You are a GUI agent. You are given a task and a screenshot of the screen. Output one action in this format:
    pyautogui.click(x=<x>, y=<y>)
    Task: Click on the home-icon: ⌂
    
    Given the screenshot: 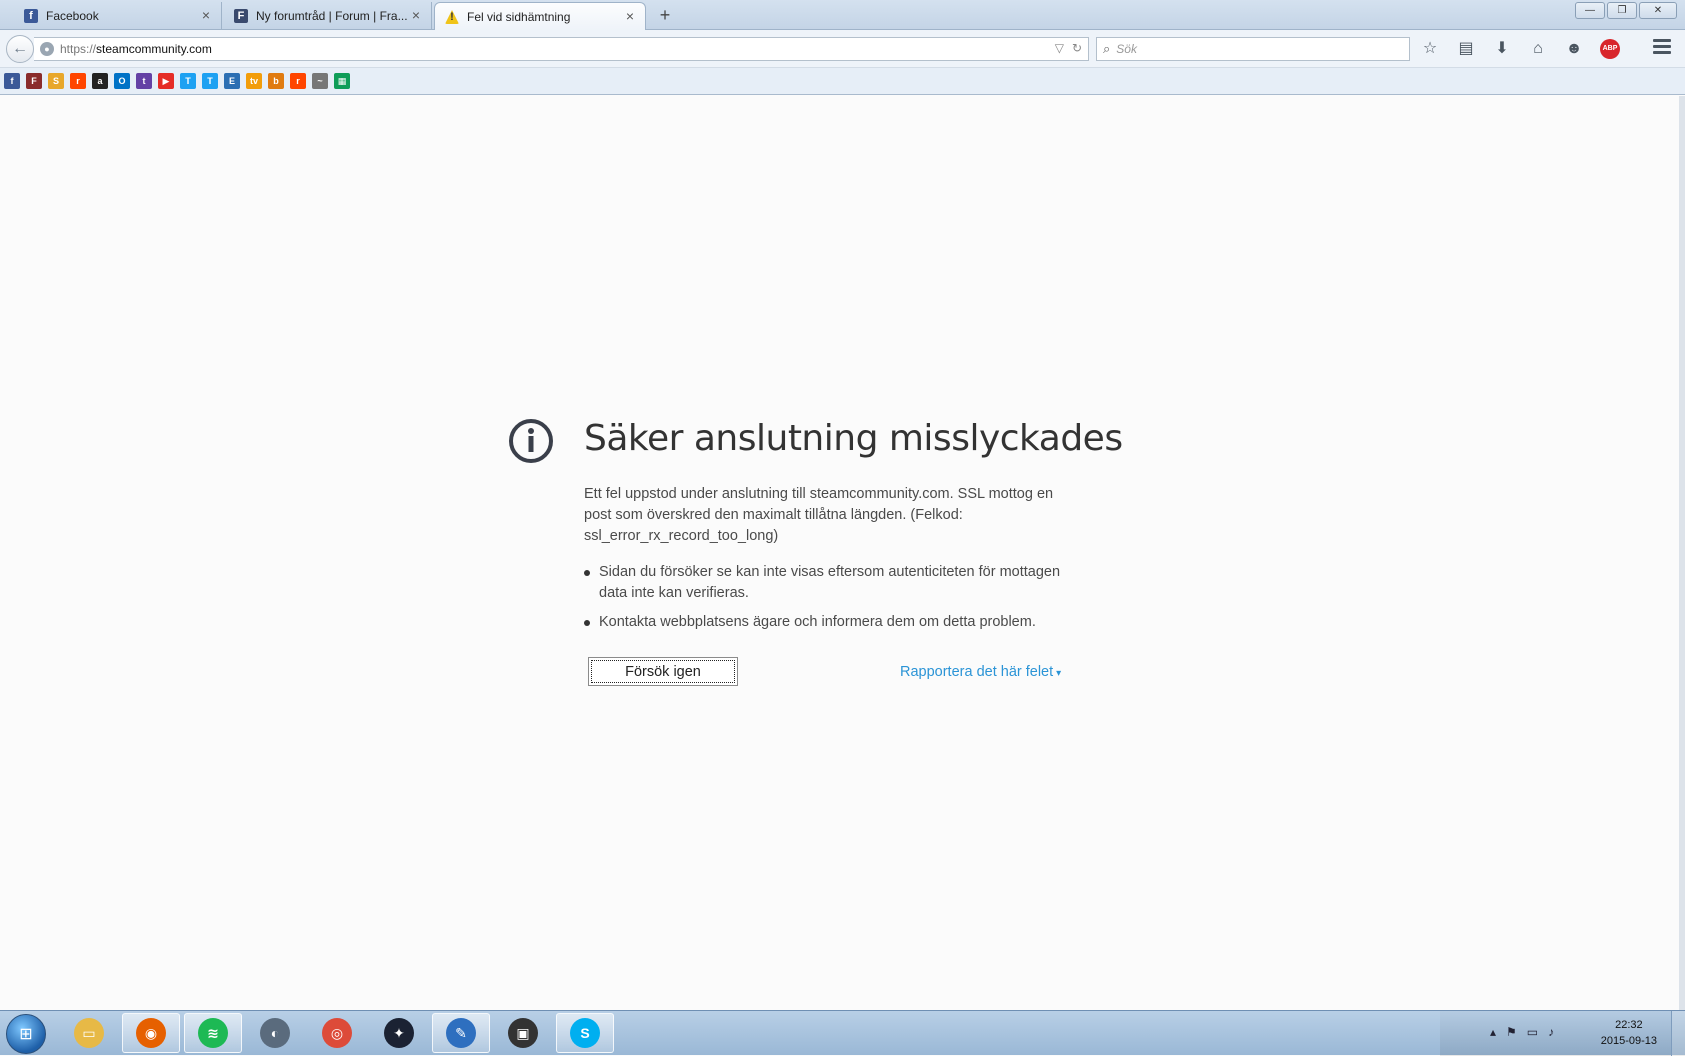 What is the action you would take?
    pyautogui.click(x=1538, y=49)
    